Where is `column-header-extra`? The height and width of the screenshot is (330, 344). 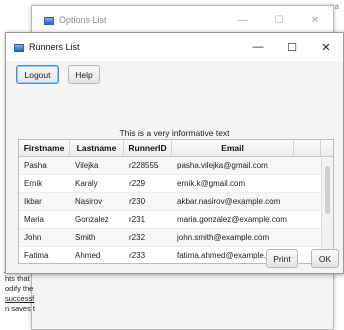 column-header-extra is located at coordinates (307, 148).